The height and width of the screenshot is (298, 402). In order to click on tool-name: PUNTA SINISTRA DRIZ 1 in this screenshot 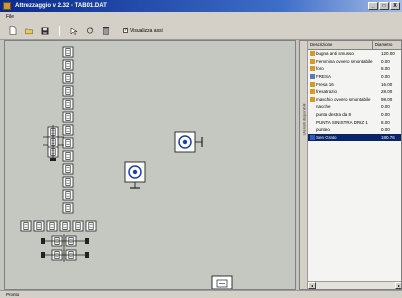, I will do `click(342, 122)`.